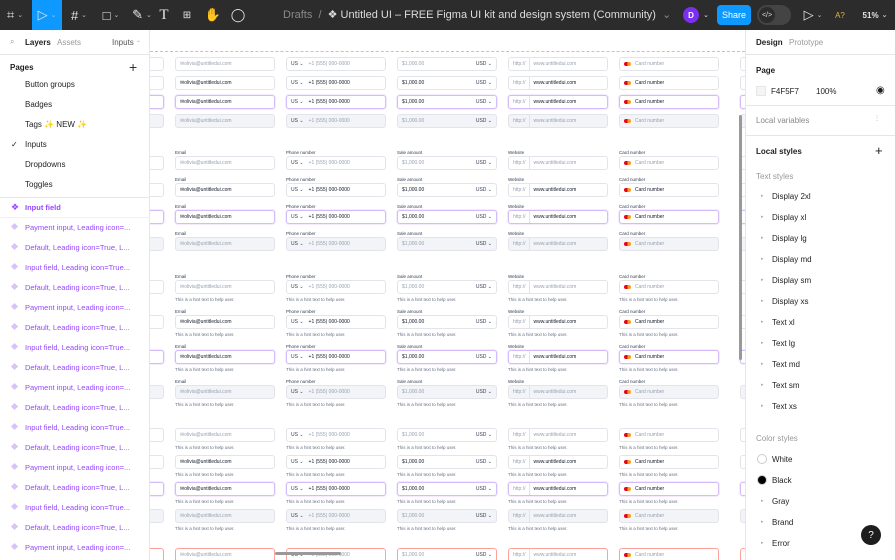 This screenshot has height=560, width=895. What do you see at coordinates (297, 15) in the screenshot?
I see `breadcrumb-drafts: Drafts` at bounding box center [297, 15].